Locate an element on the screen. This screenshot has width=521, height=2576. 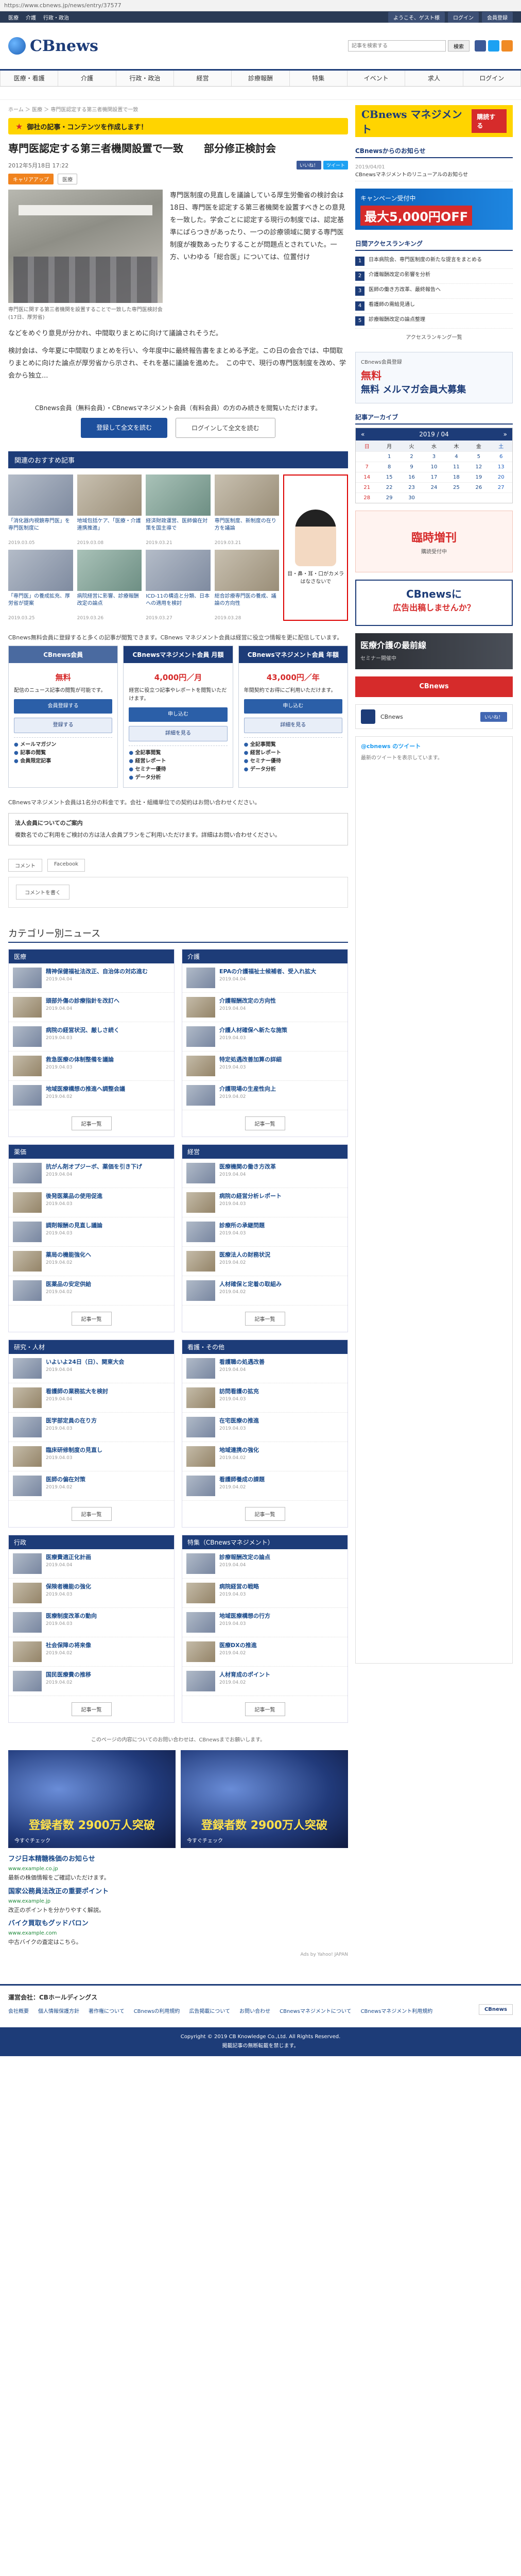
footer-link: 著作権について is located at coordinates (107, 2010).